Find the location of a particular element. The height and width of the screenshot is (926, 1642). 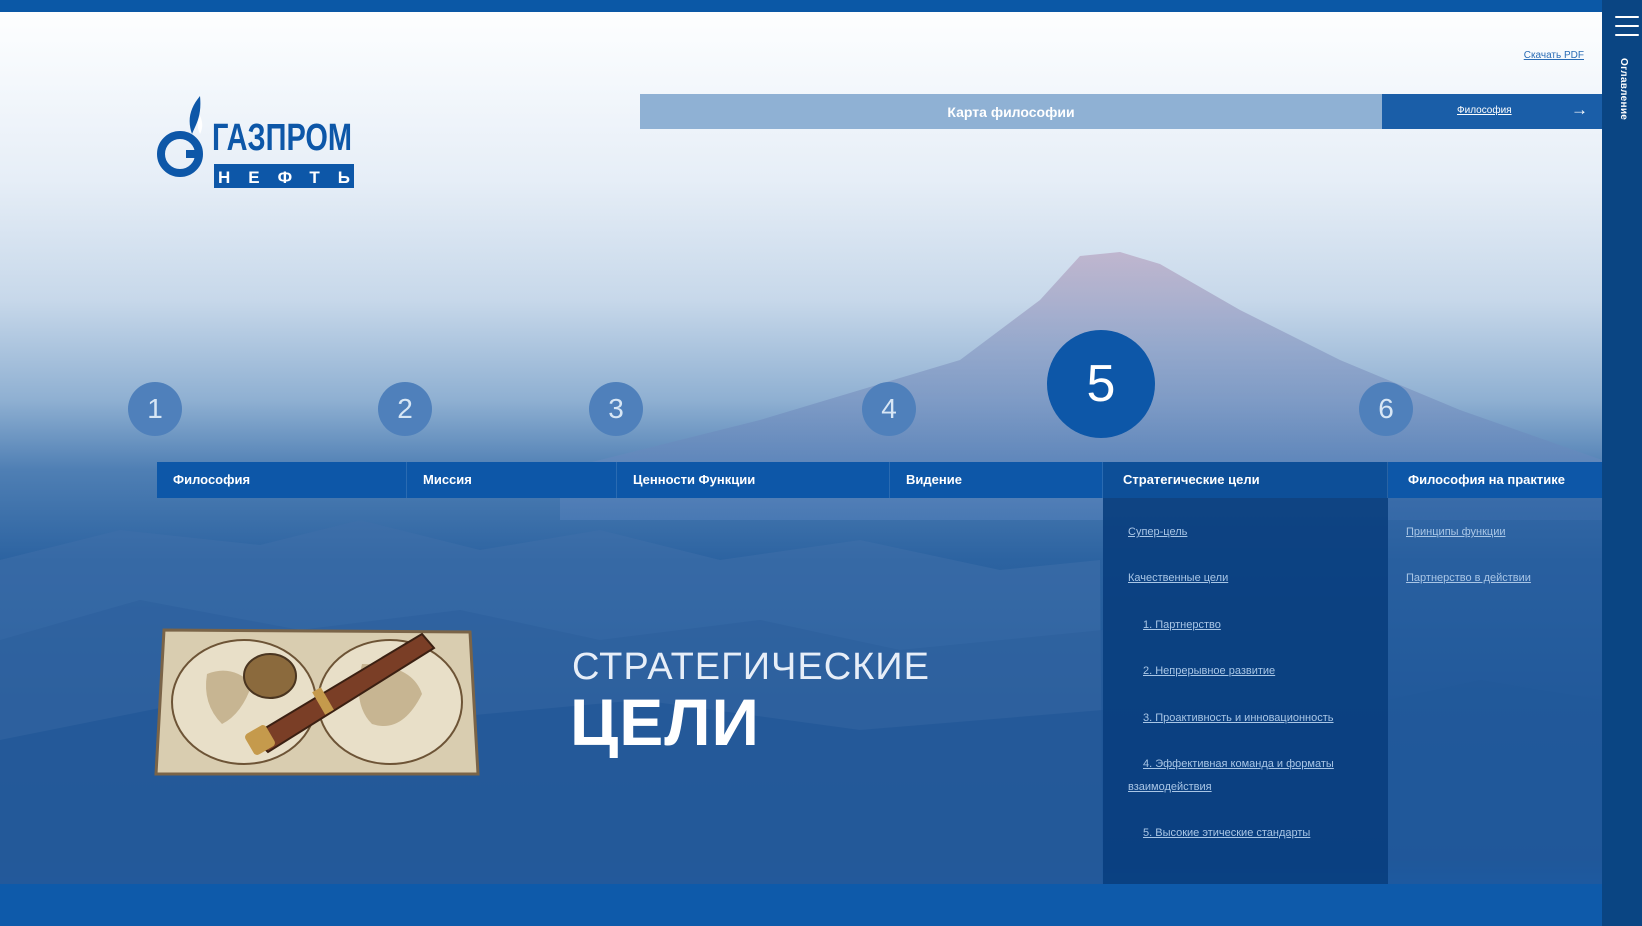

step-1: 1 is located at coordinates (155, 409).